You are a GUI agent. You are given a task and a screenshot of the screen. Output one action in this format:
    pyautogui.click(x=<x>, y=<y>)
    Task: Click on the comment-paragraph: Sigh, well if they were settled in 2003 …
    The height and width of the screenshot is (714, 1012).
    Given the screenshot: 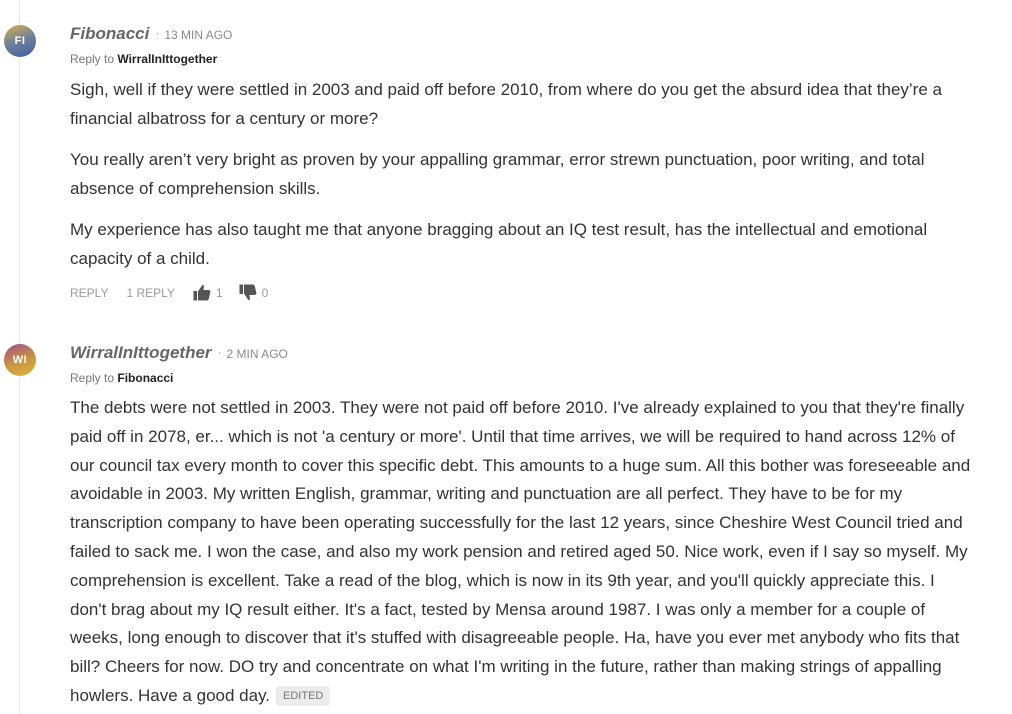 What is the action you would take?
    pyautogui.click(x=506, y=104)
    